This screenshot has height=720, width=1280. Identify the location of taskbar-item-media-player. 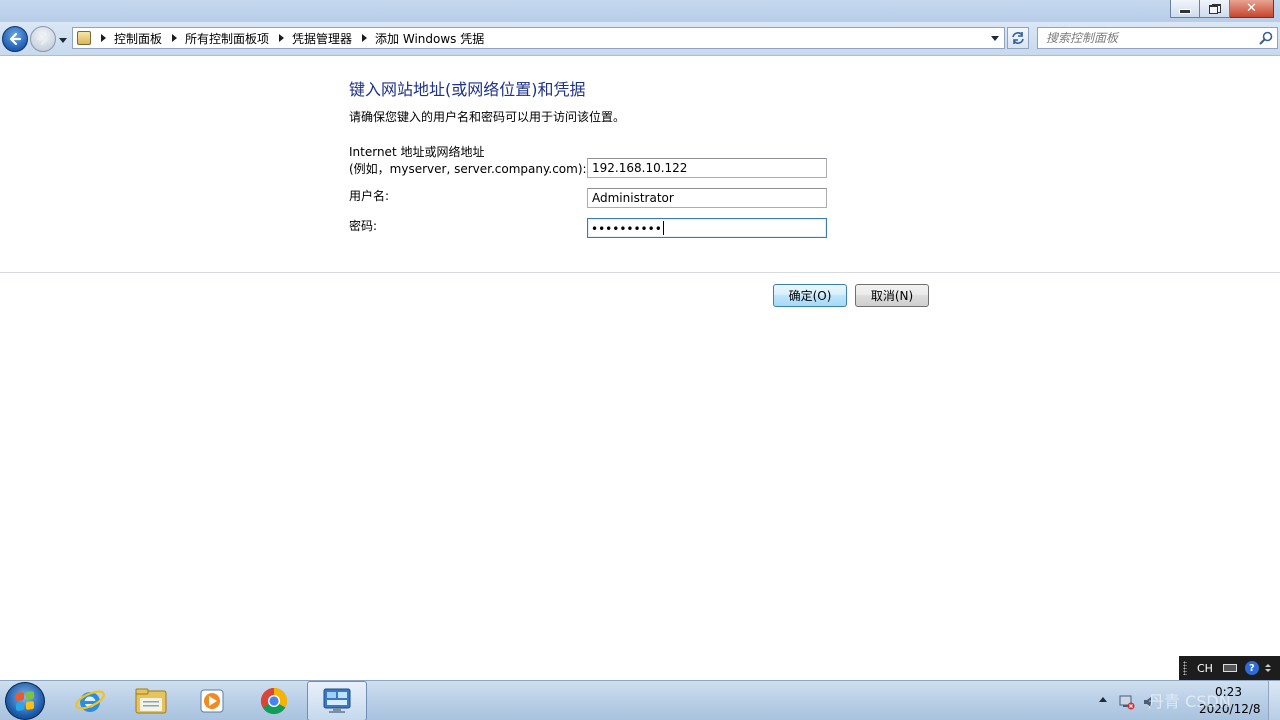
(212, 700).